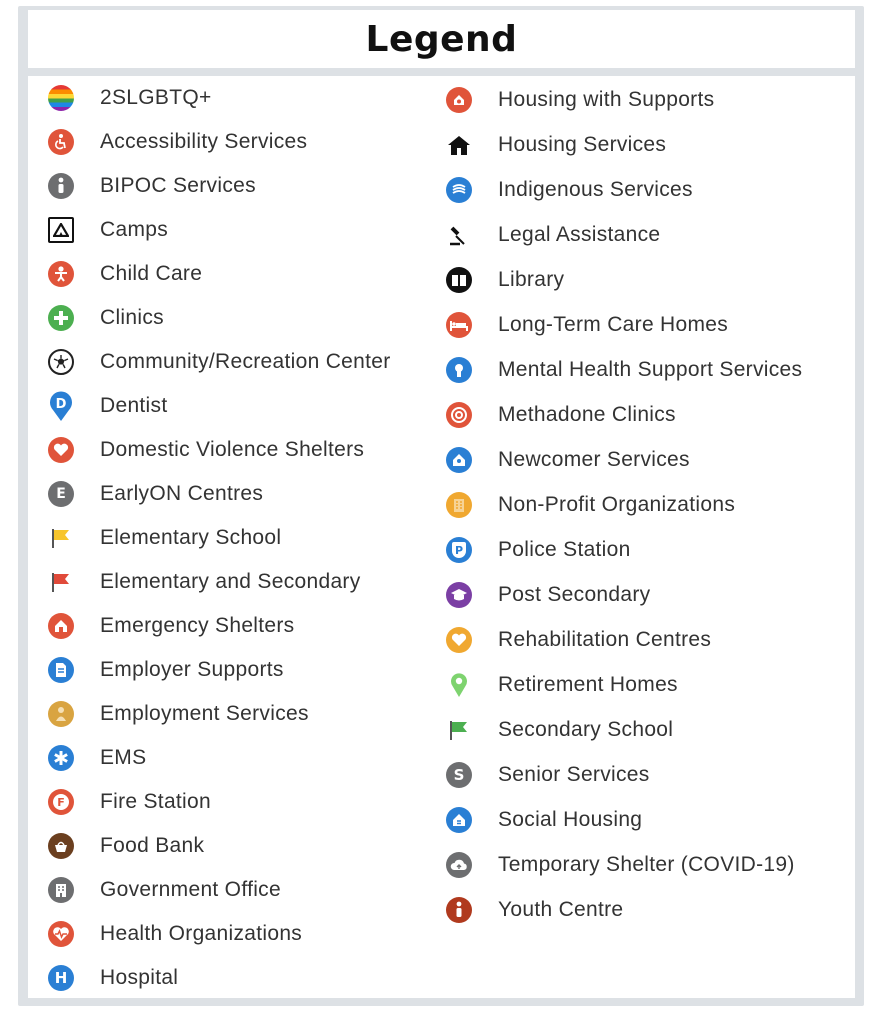 The height and width of the screenshot is (1015, 879). I want to click on building-icon, so click(61, 890).